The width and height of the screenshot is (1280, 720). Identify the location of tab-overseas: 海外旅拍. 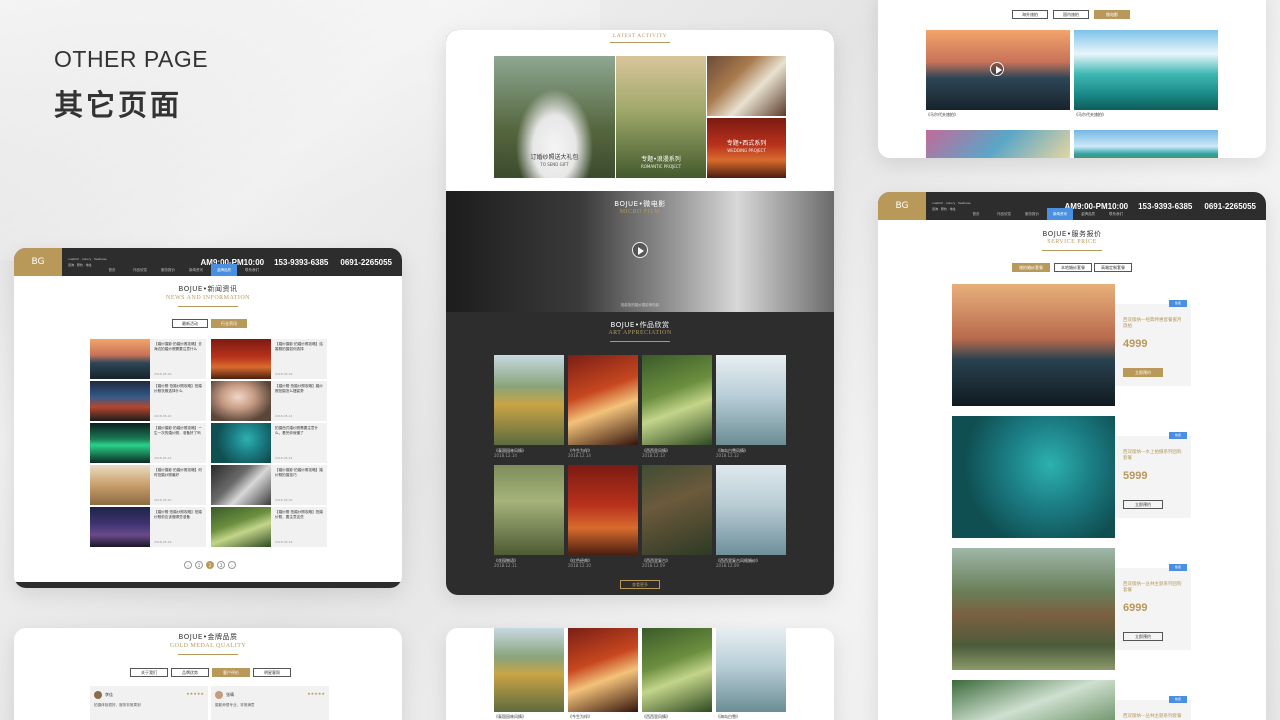
(1030, 14).